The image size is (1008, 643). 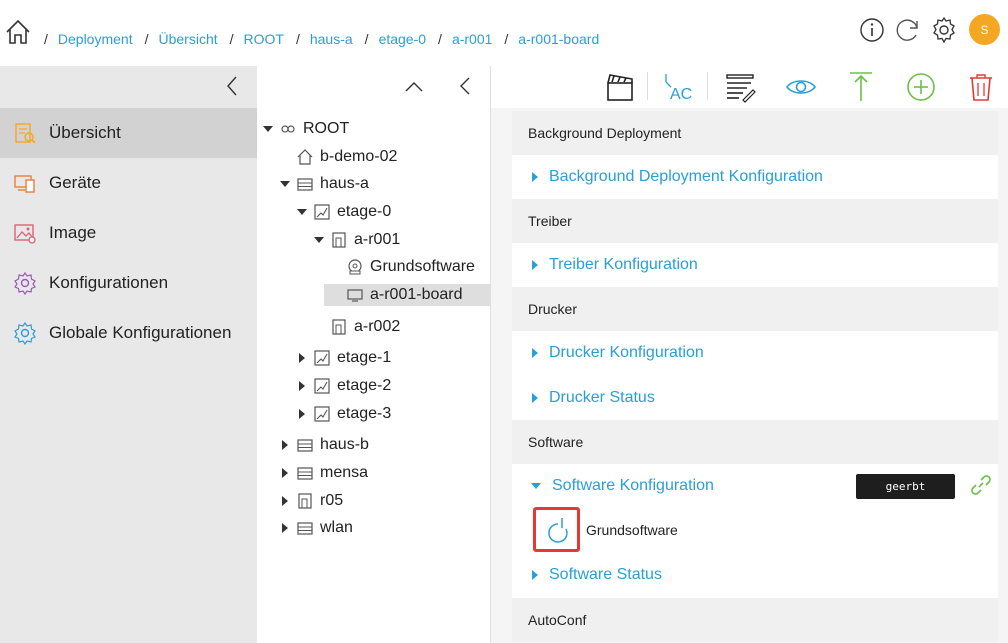 I want to click on board-icon, so click(x=355, y=295).